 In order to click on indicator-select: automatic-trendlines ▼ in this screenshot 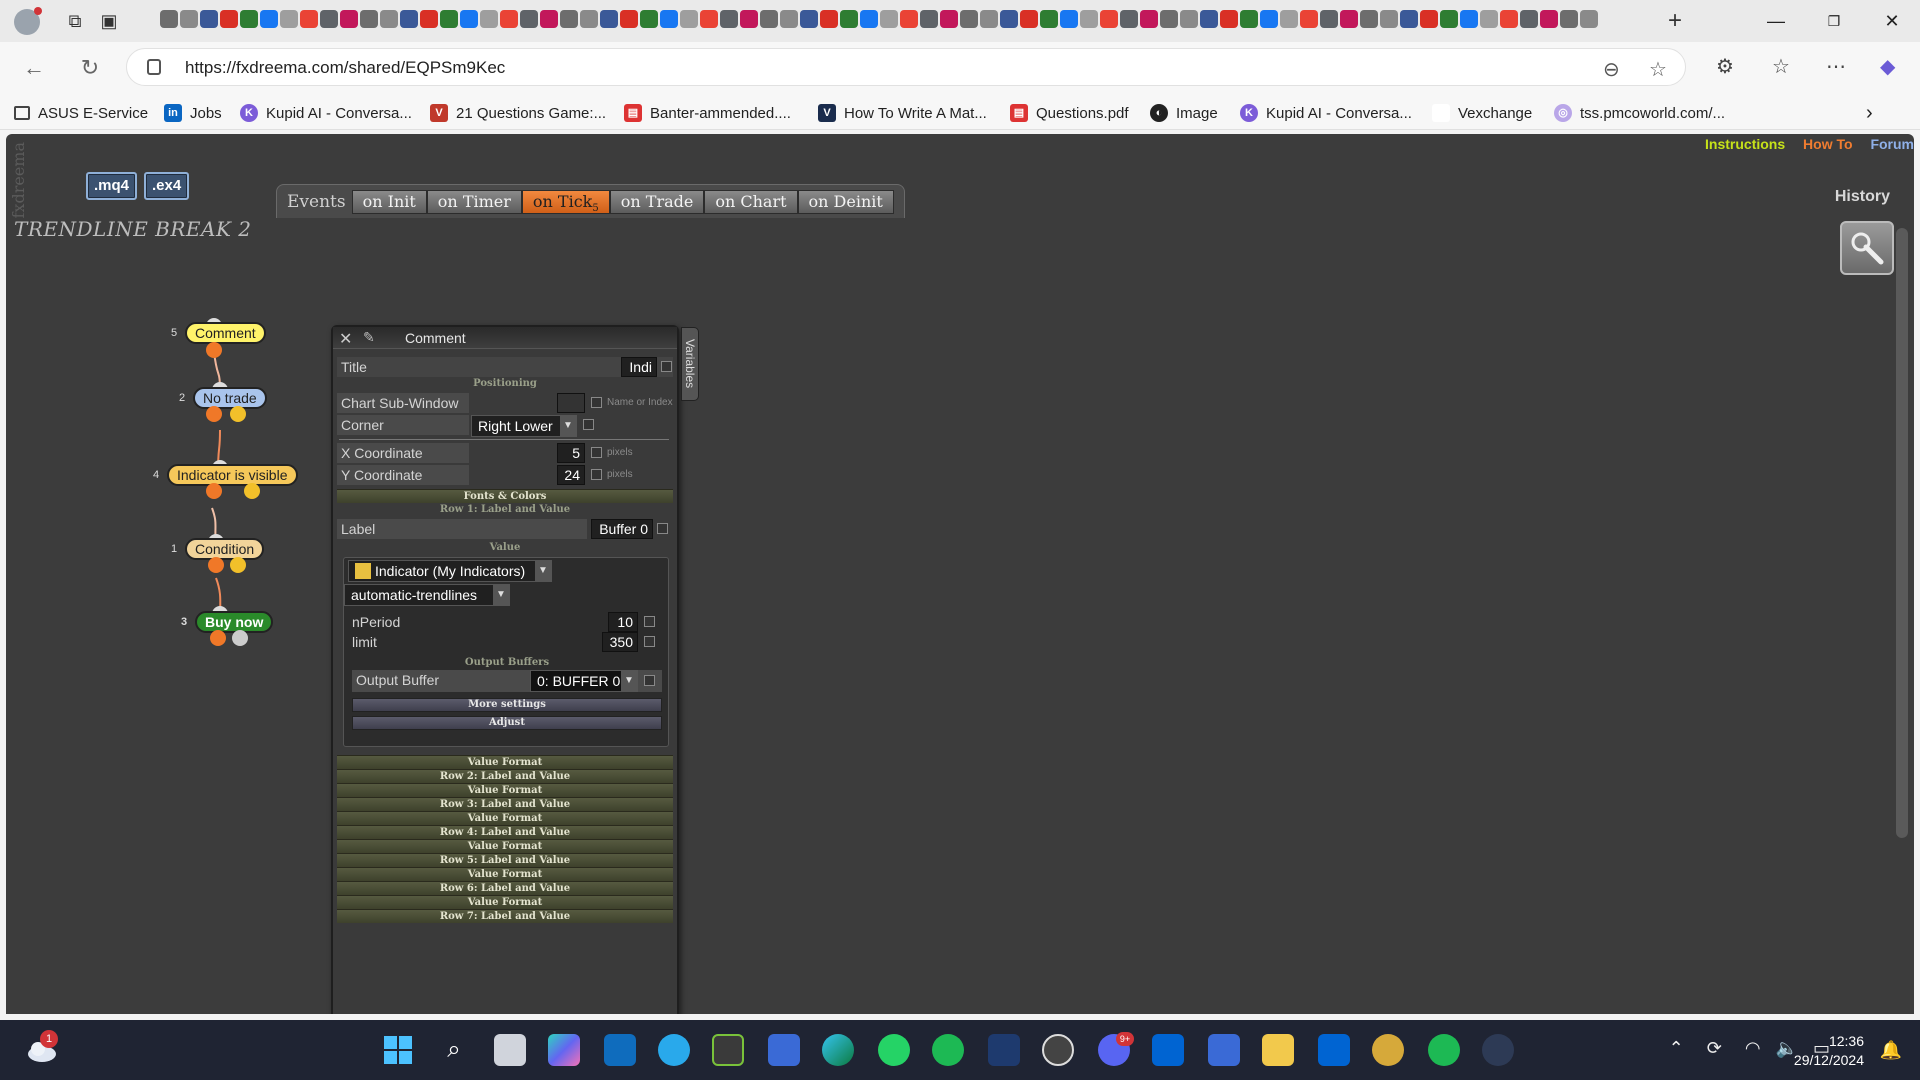, I will do `click(427, 595)`.